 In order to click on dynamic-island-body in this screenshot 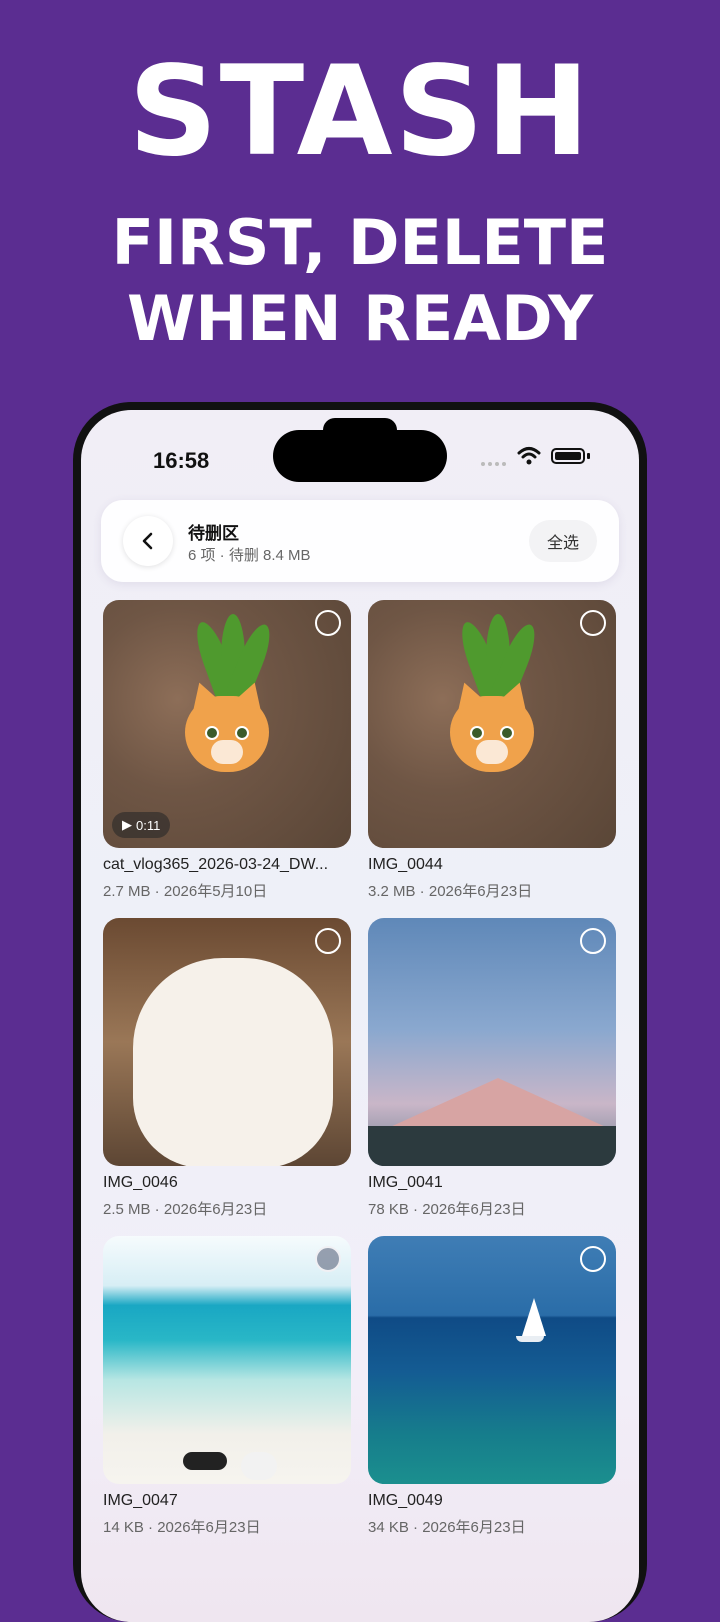, I will do `click(360, 456)`.